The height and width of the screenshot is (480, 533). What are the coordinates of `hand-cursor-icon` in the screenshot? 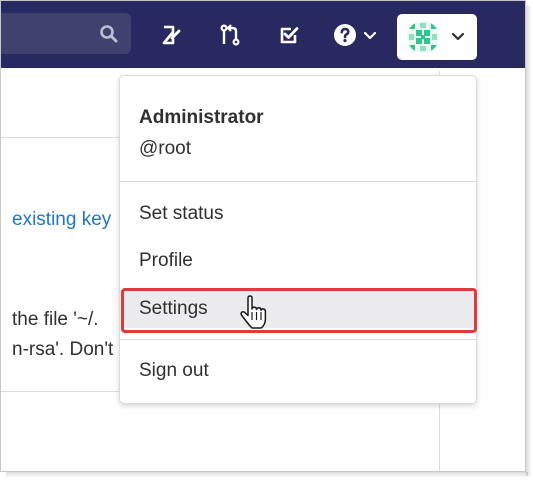 It's located at (253, 312).